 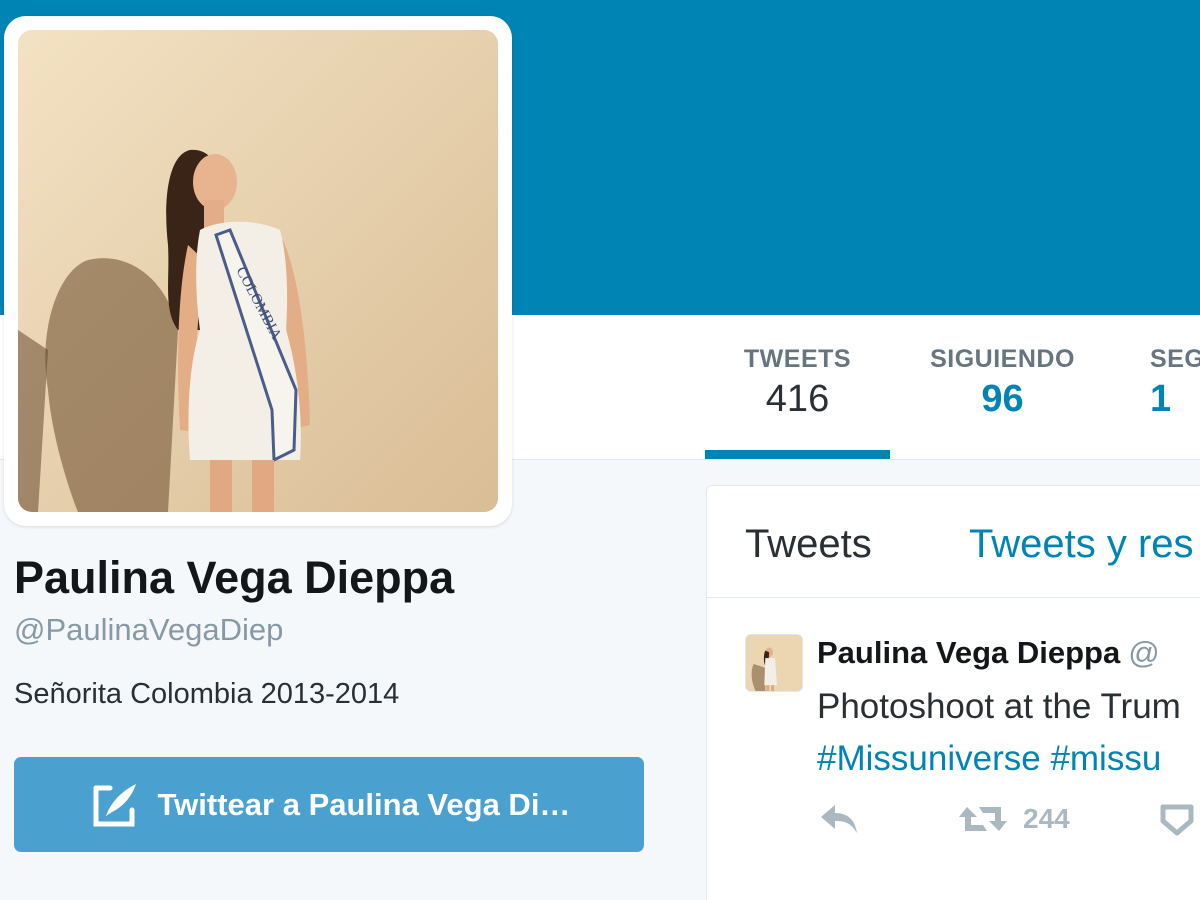 What do you see at coordinates (929, 758) in the screenshot?
I see `hashtag-link: #Missuniverse` at bounding box center [929, 758].